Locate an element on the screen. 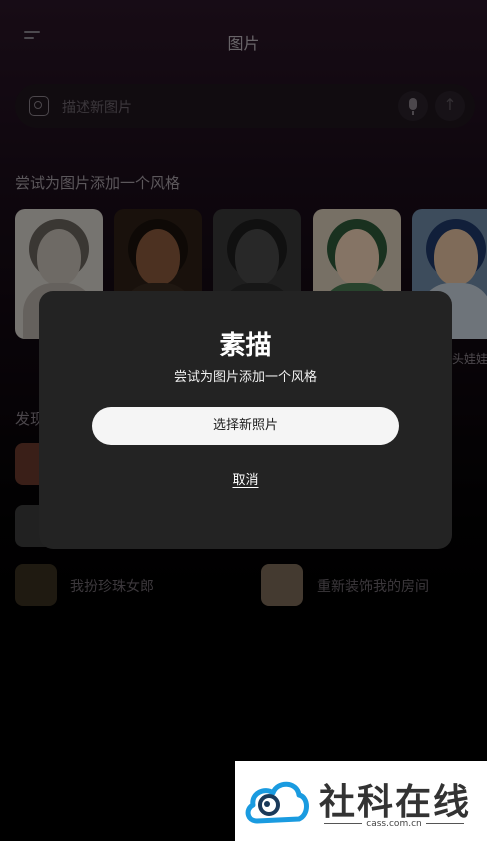  select-photo-button: 选择新照片 is located at coordinates (245, 426).